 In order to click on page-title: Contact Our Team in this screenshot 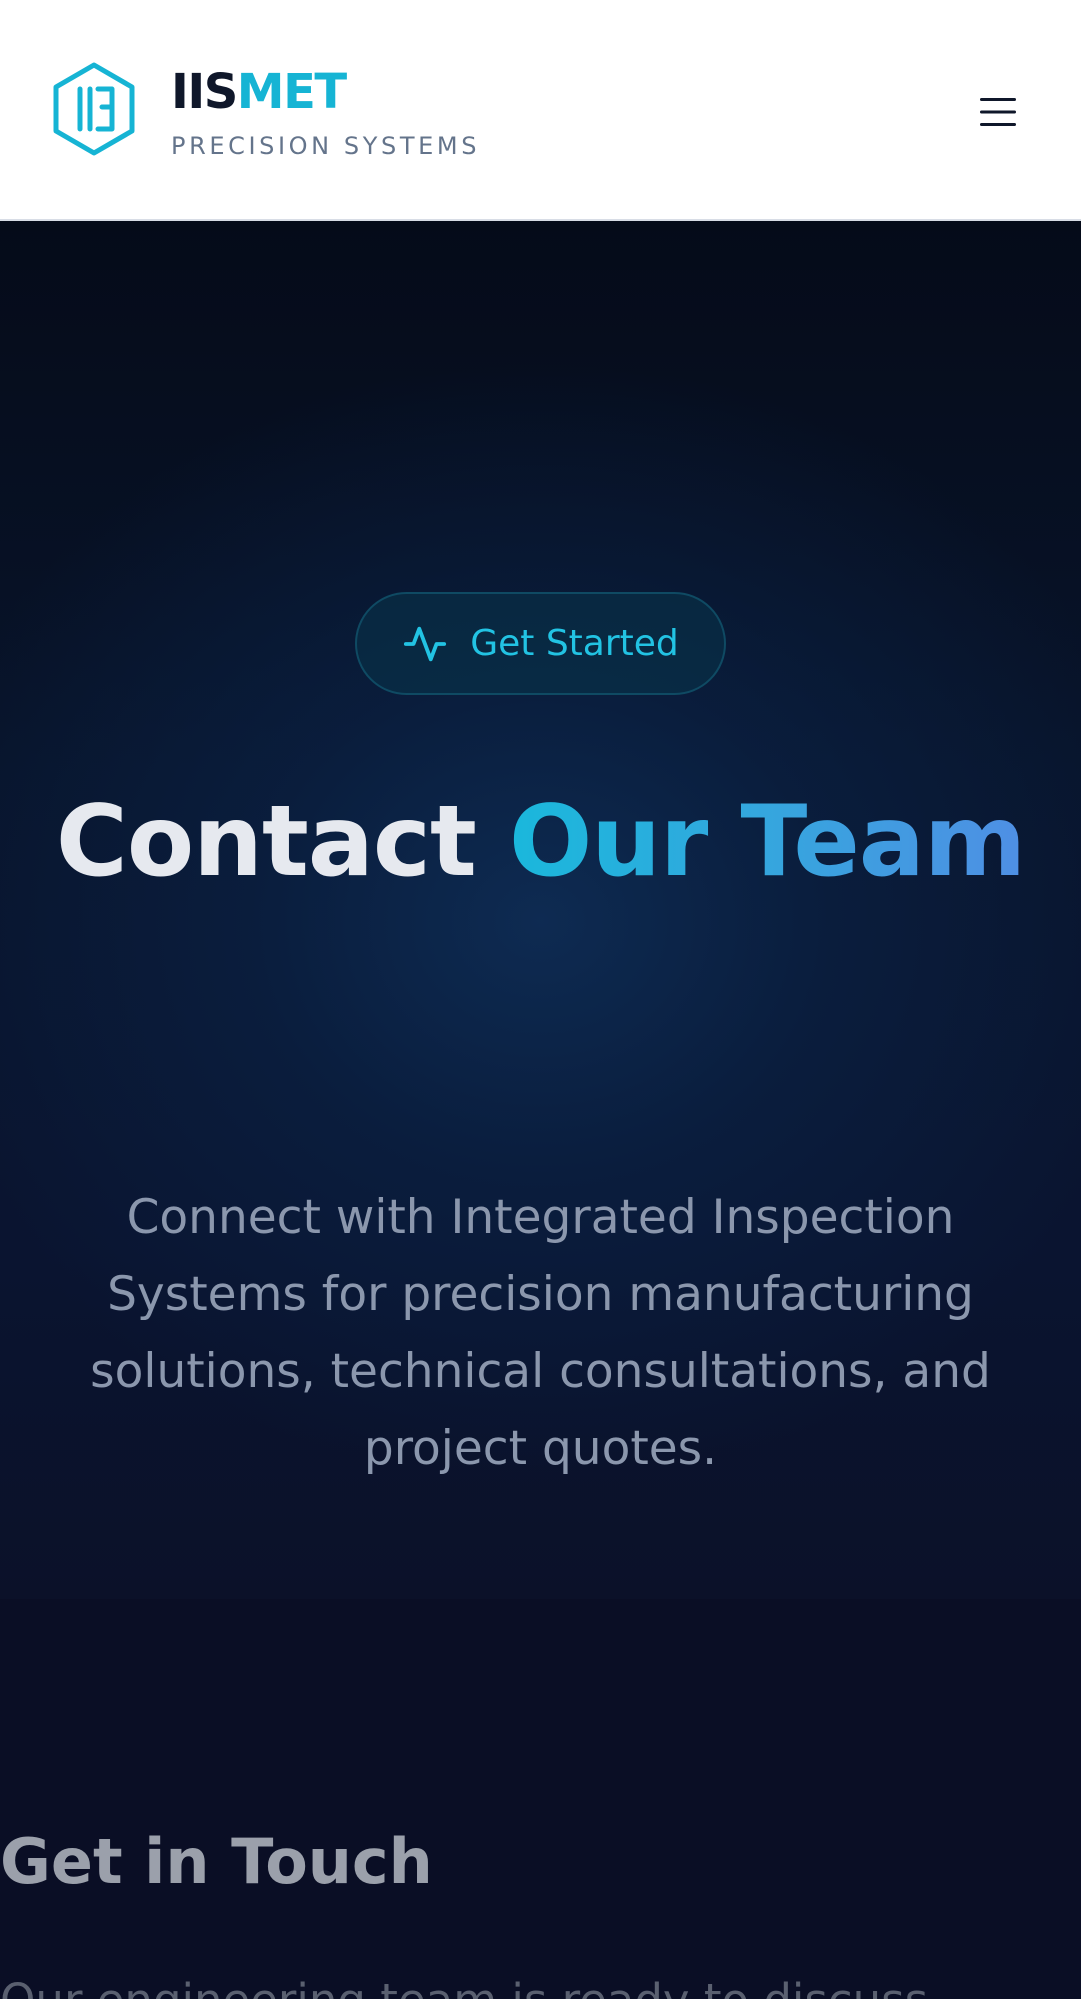, I will do `click(540, 842)`.